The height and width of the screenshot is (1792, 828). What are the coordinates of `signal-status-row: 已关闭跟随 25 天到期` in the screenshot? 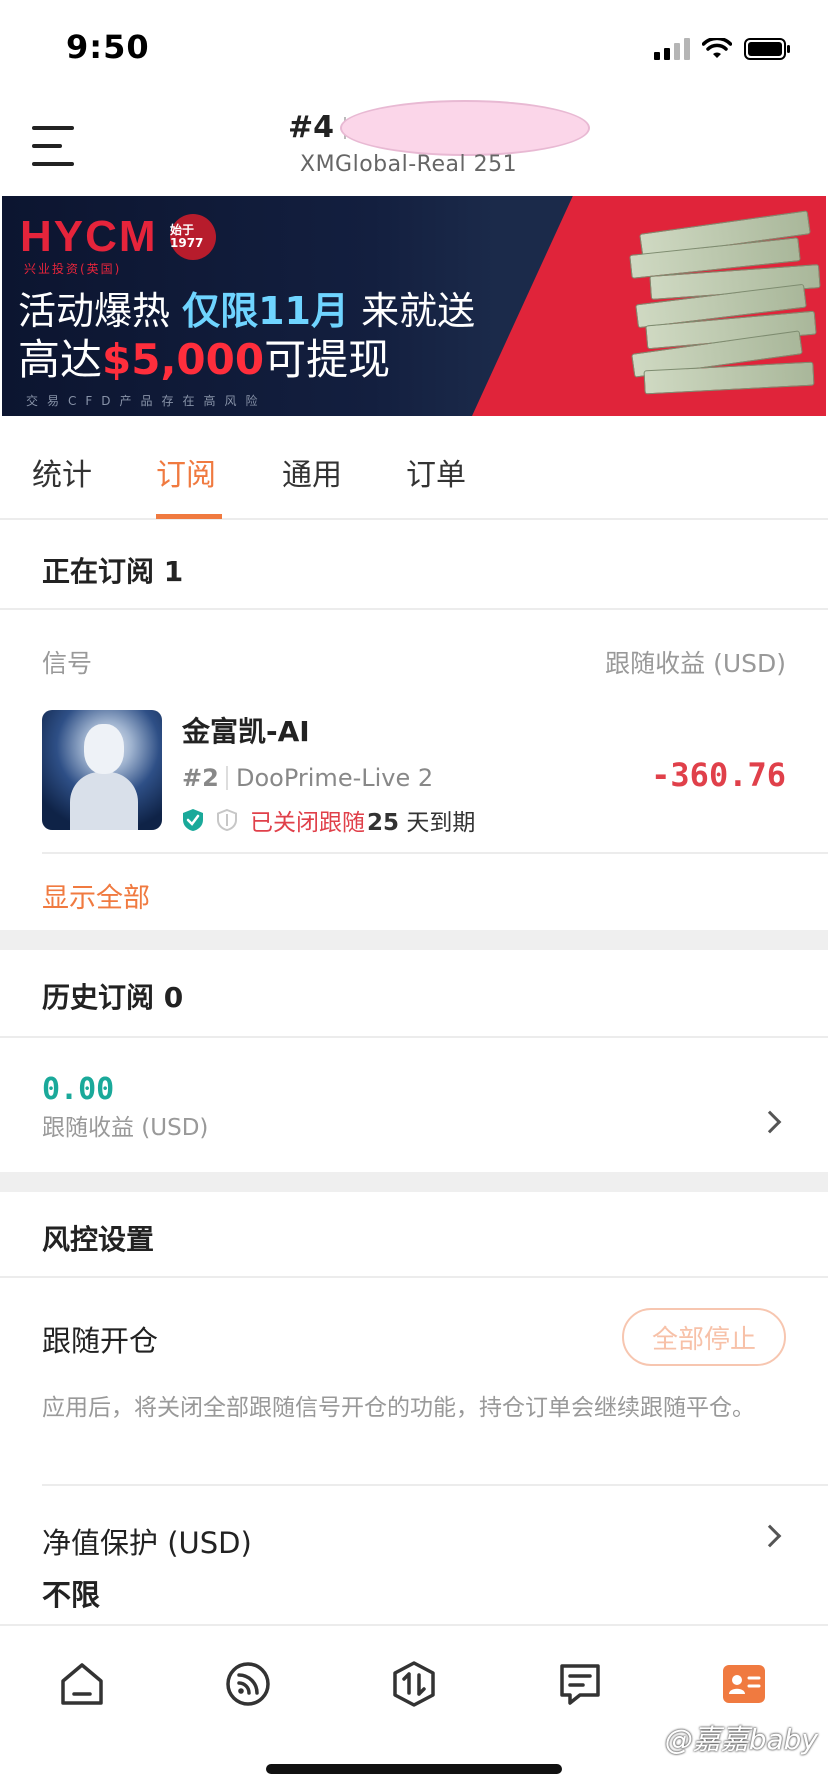 It's located at (328, 820).